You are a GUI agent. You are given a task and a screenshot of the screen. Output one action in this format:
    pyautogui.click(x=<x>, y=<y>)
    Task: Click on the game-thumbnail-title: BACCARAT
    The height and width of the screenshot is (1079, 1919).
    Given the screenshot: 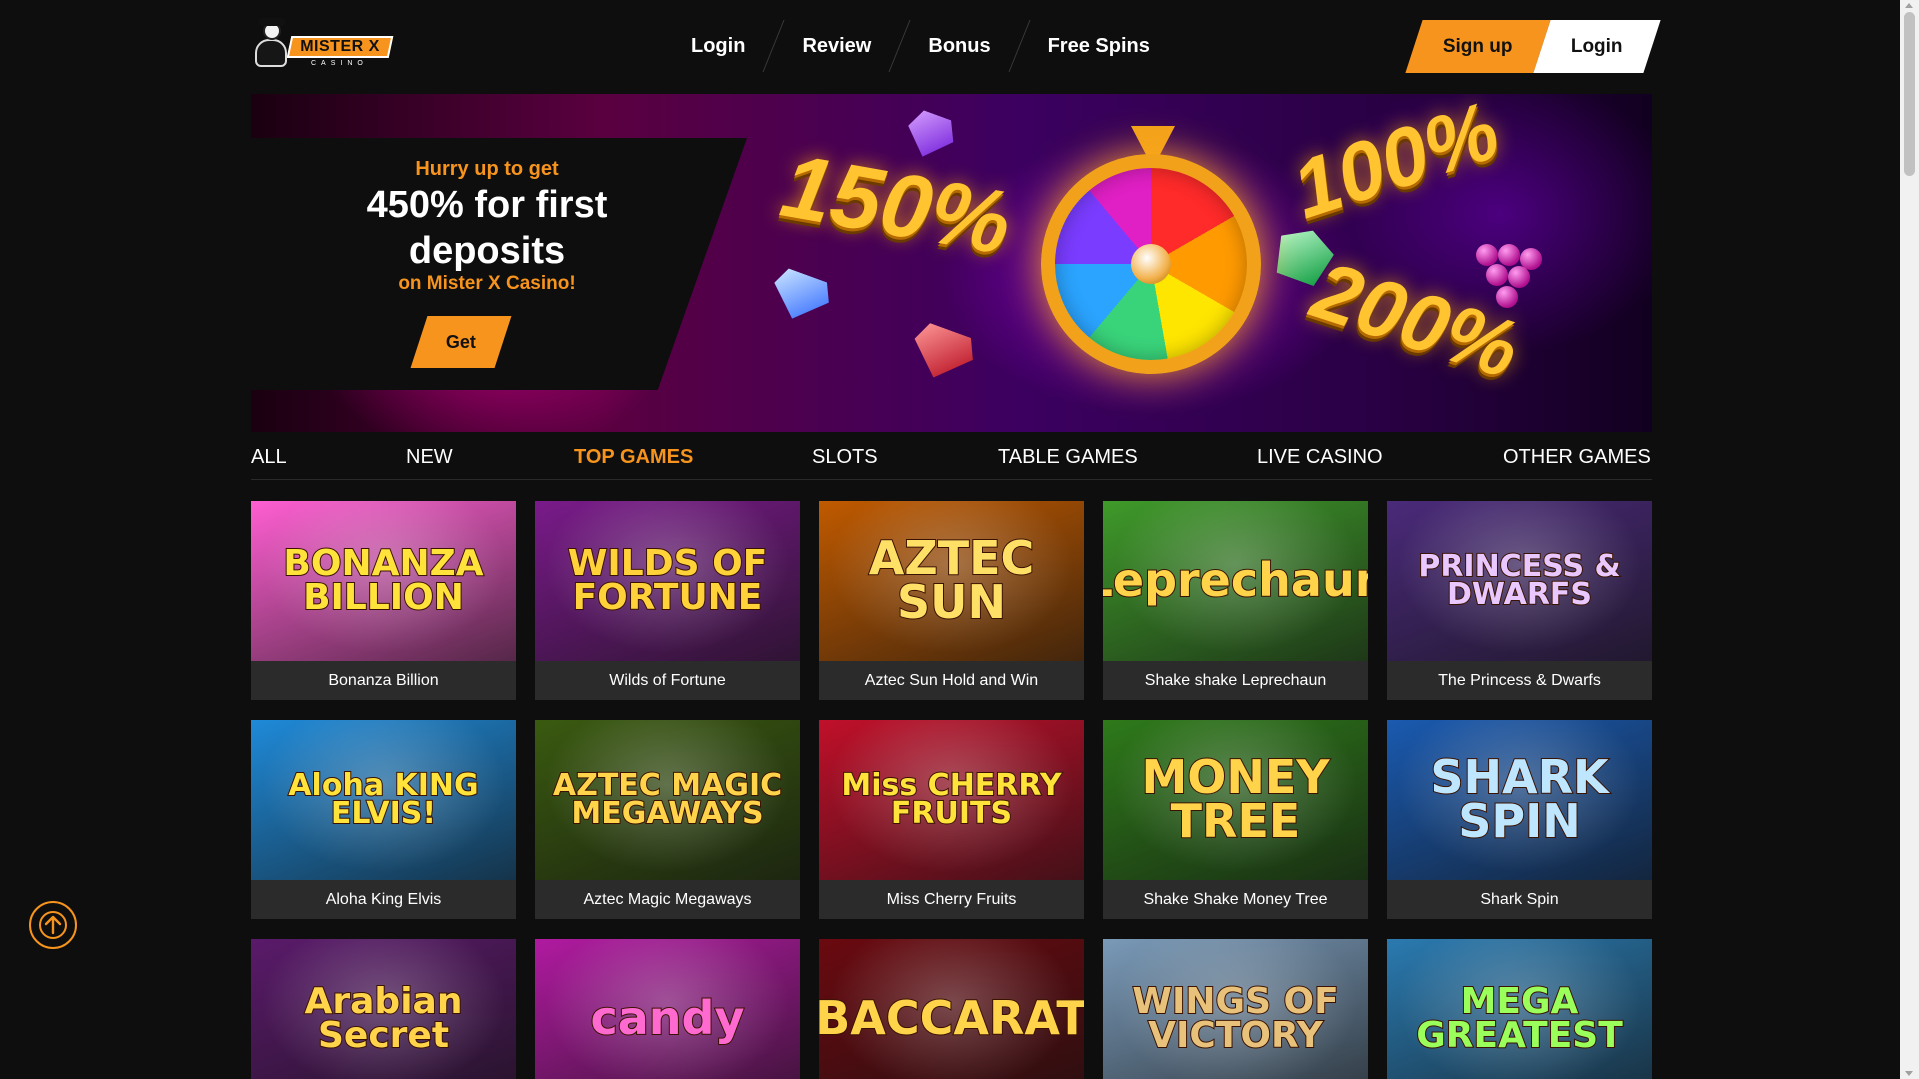 What is the action you would take?
    pyautogui.click(x=951, y=1018)
    